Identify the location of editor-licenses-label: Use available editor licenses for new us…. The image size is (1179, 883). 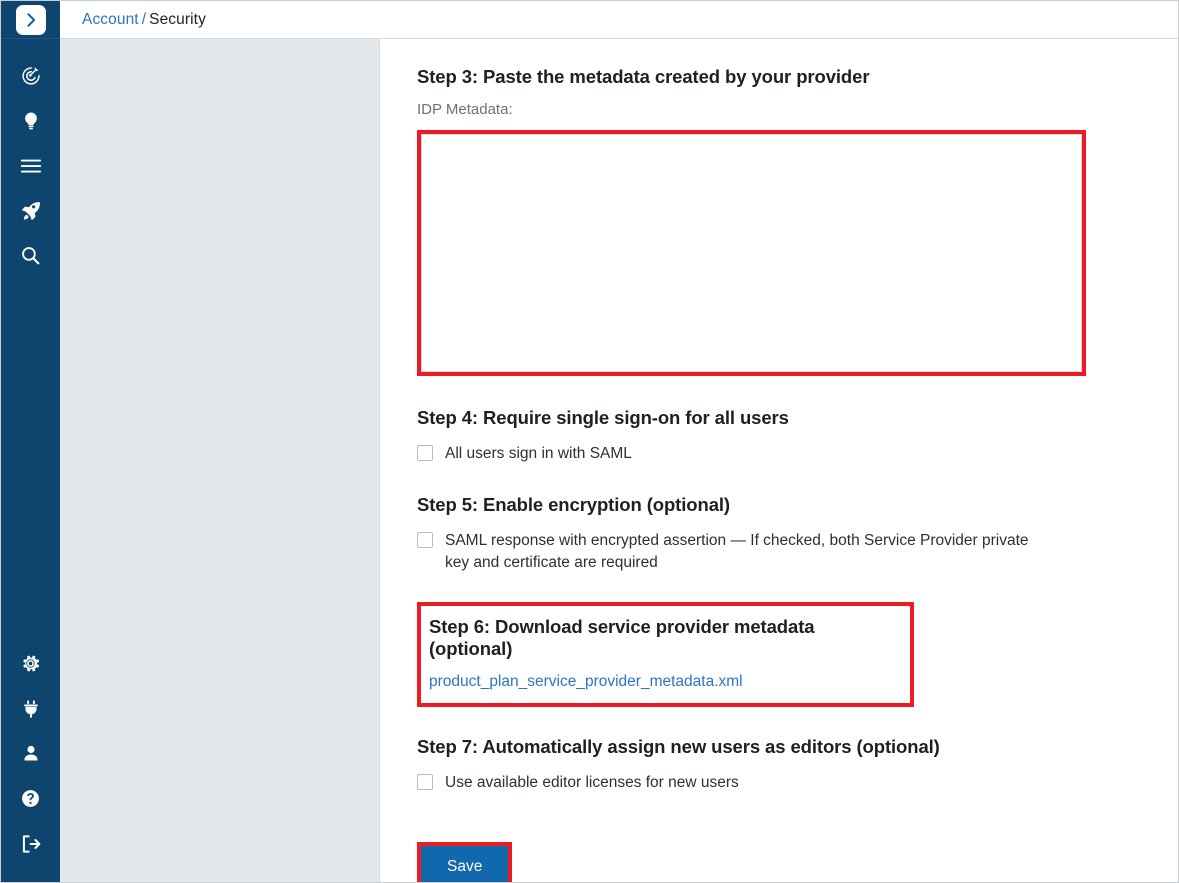
(592, 782).